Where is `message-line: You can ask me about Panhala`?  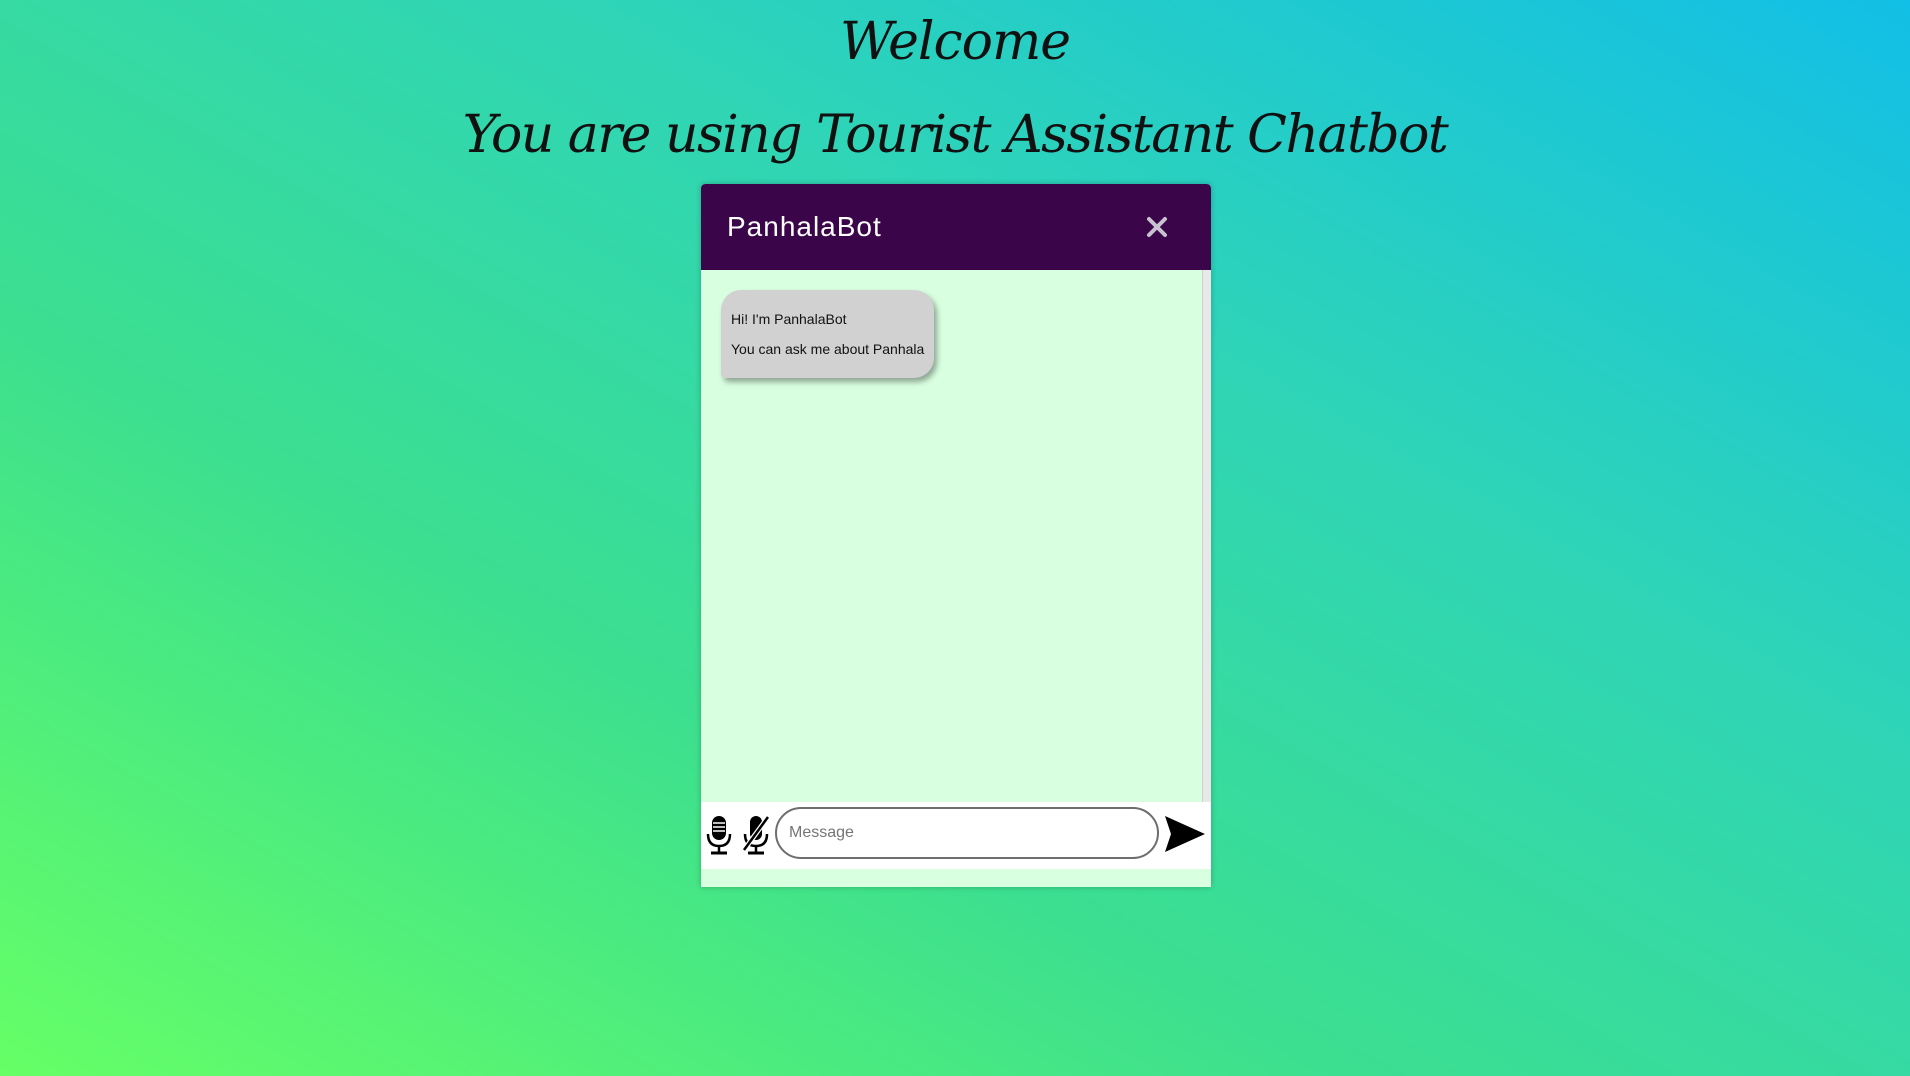 message-line: You can ask me about Panhala is located at coordinates (828, 349).